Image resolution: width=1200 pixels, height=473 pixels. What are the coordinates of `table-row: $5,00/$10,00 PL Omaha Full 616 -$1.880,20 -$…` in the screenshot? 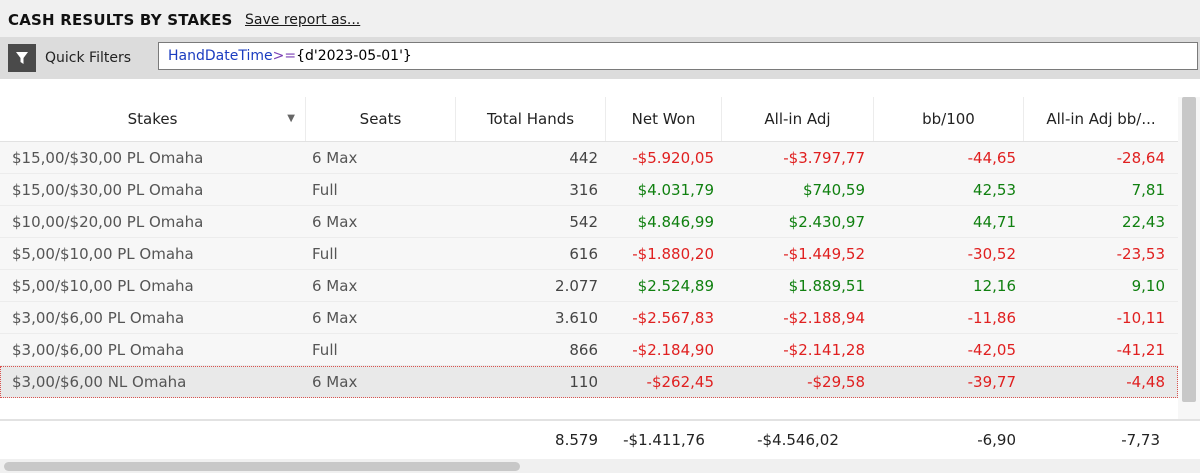 It's located at (589, 254).